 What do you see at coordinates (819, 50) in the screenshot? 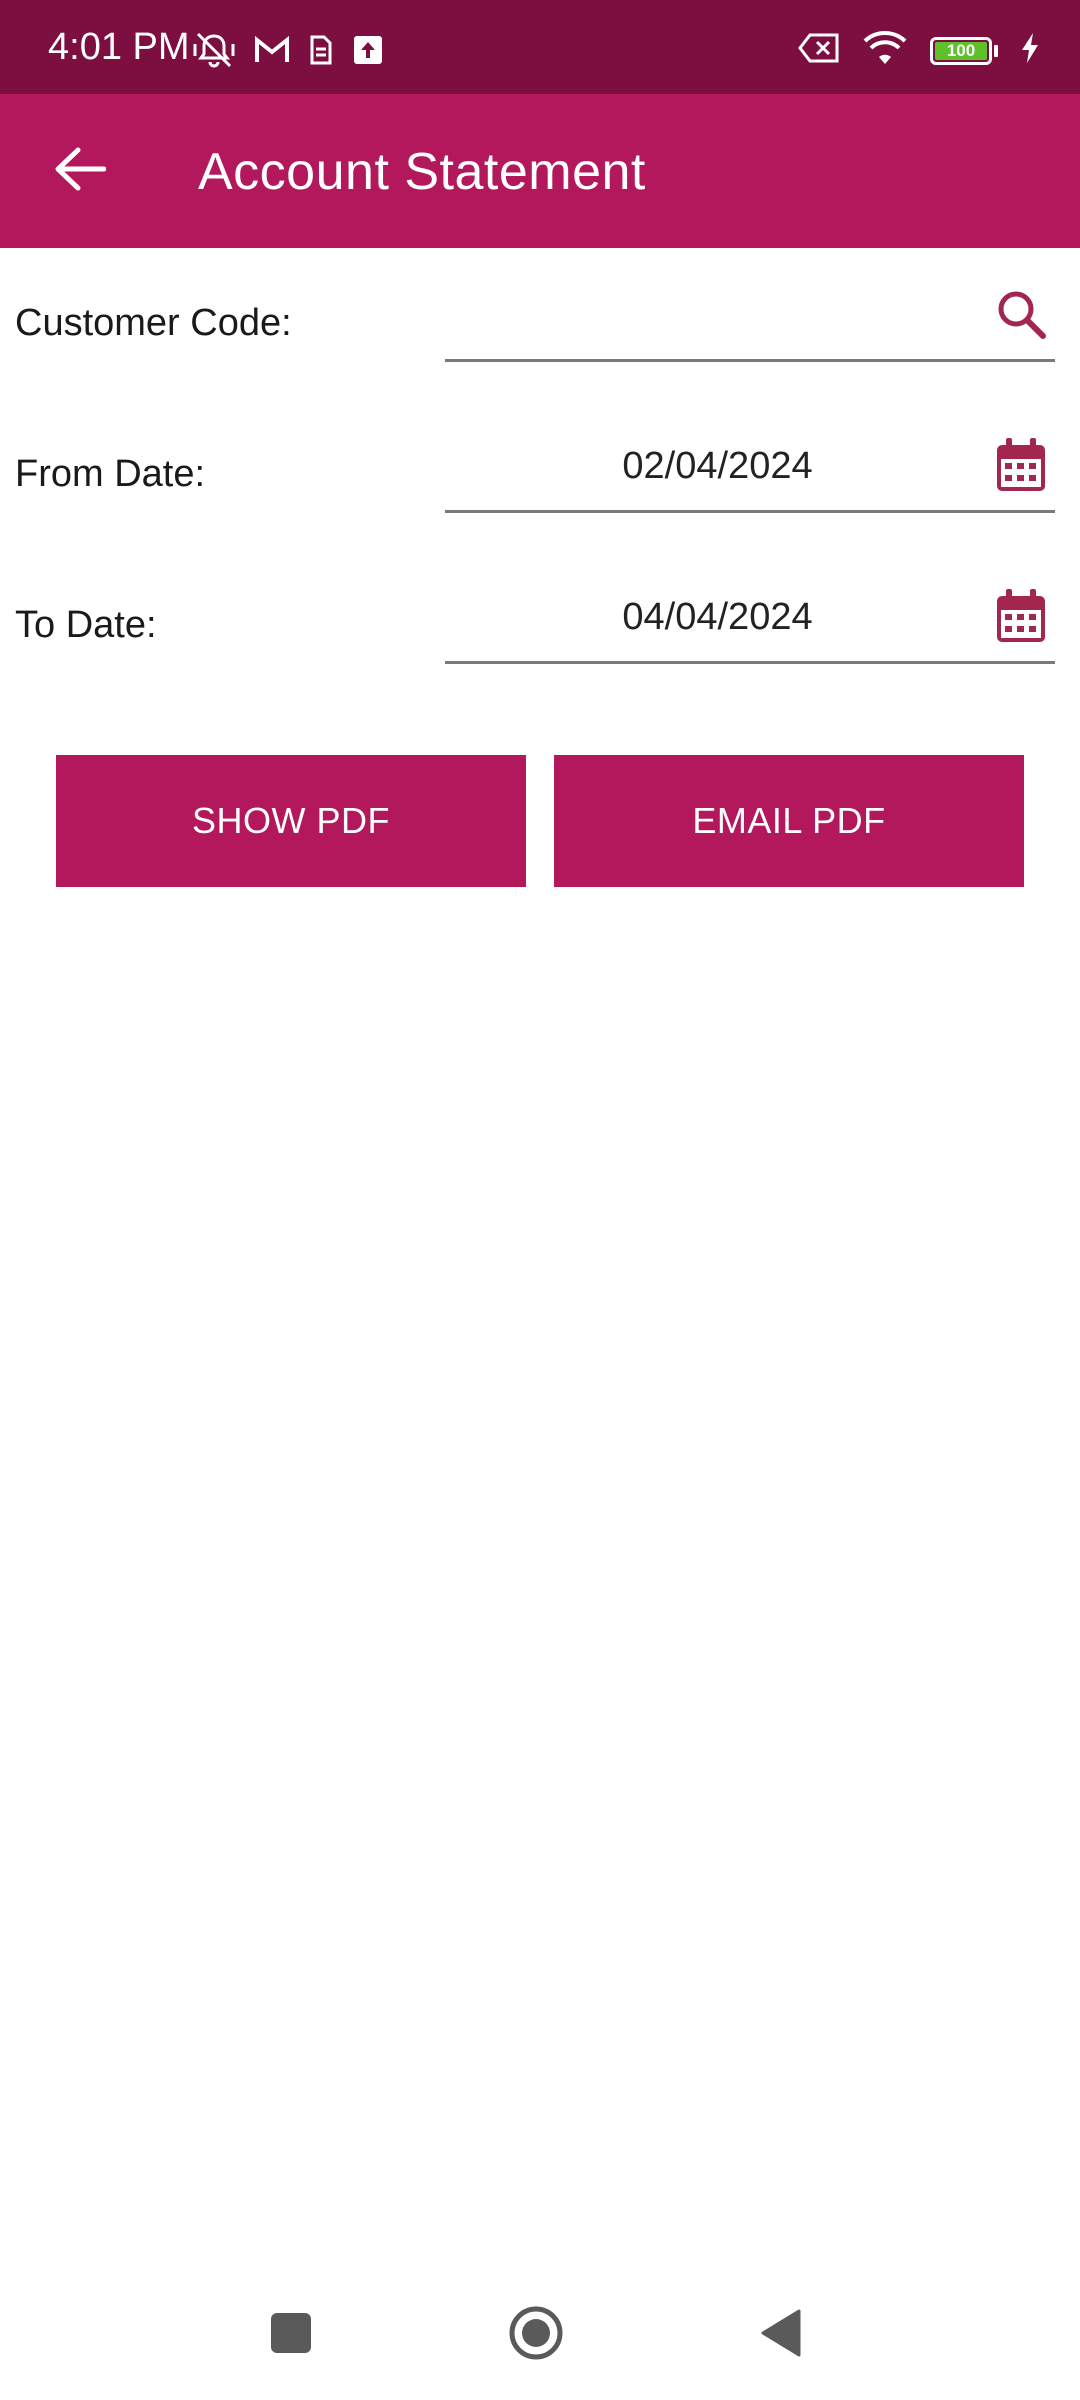
I see `no-data-icon` at bounding box center [819, 50].